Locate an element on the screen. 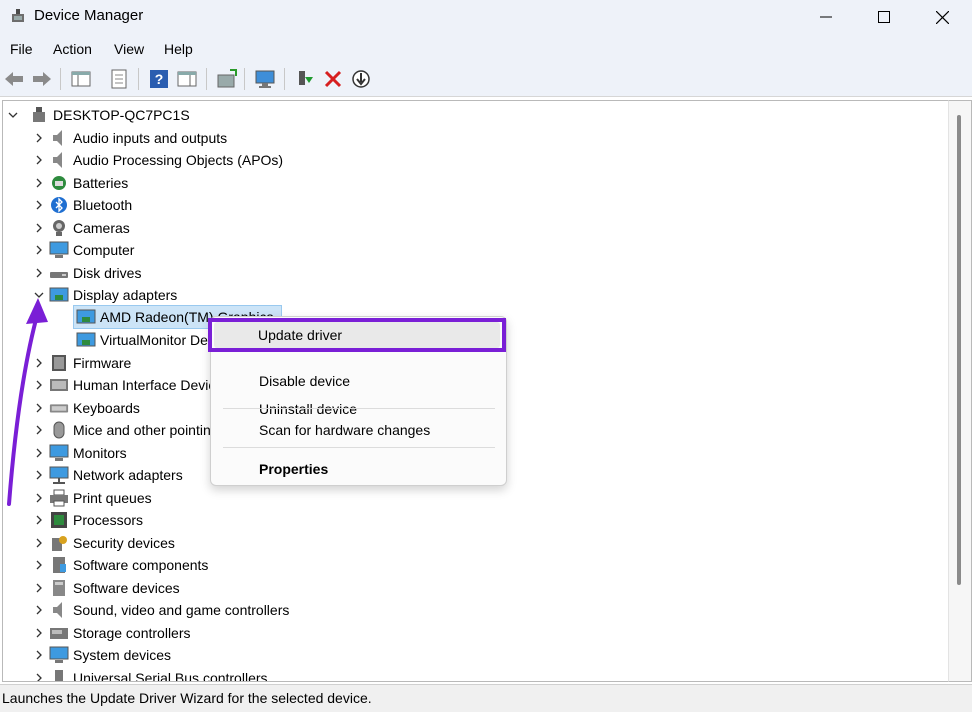  tree-category-label: Processors is located at coordinates (108, 520).